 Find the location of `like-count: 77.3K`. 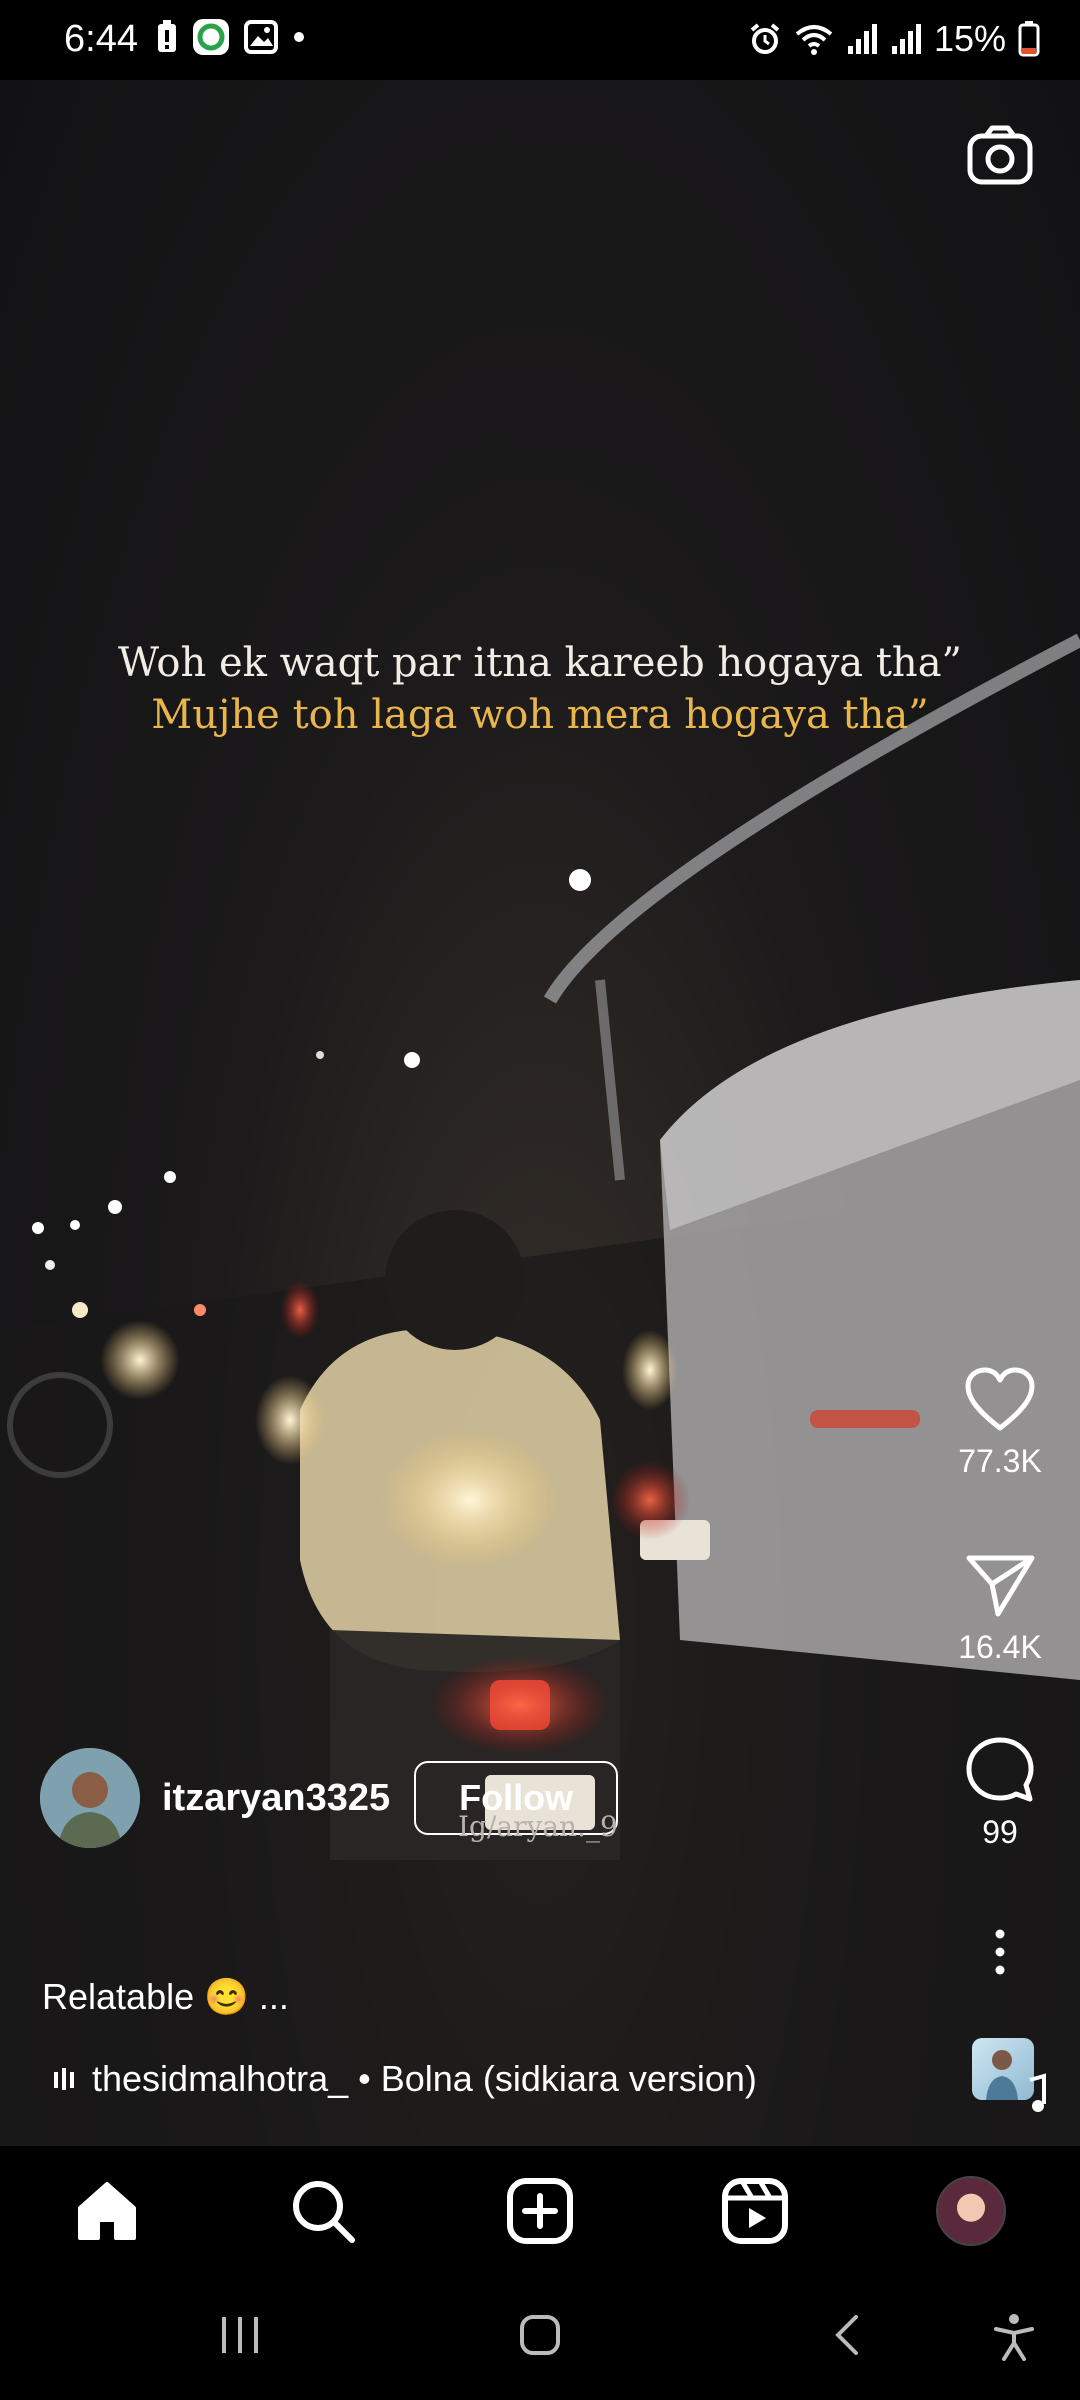

like-count: 77.3K is located at coordinates (1000, 1461).